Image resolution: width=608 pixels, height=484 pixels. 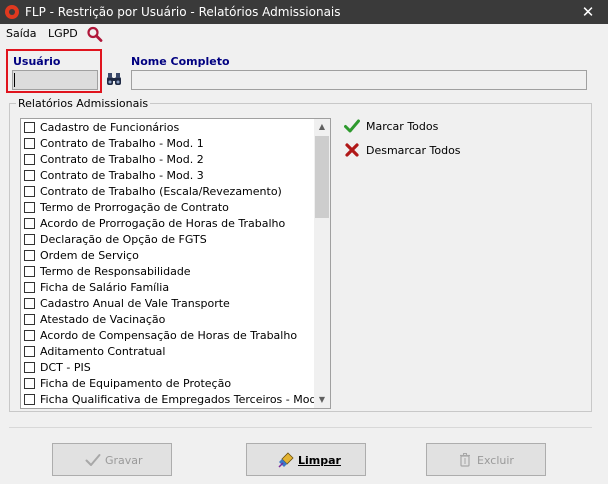 I want to click on list-item: Aditamento Contratual, so click(x=169, y=352).